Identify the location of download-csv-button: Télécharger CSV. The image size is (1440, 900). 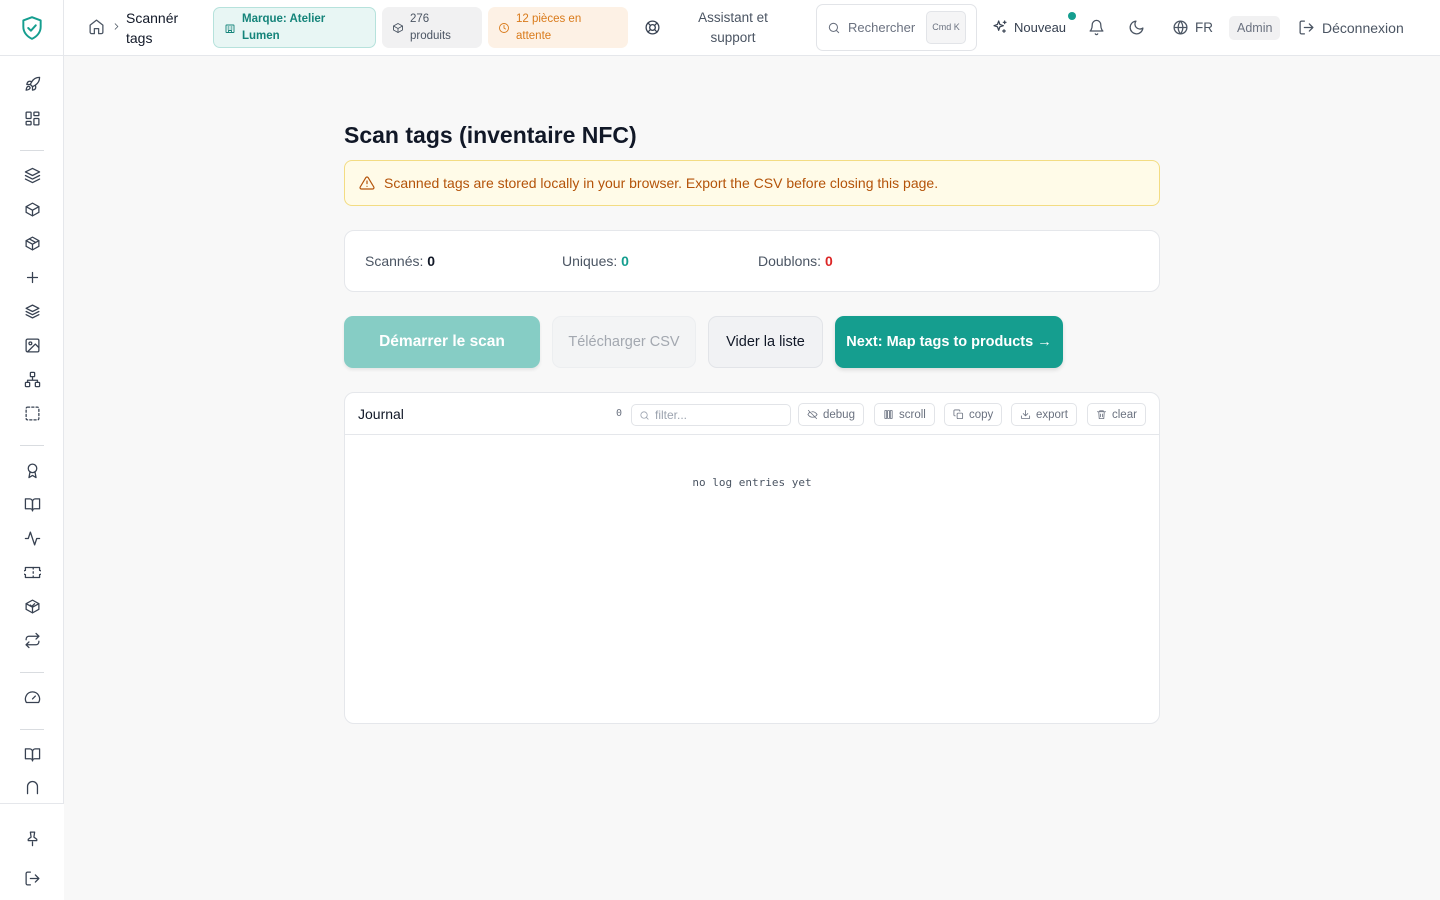
(624, 342).